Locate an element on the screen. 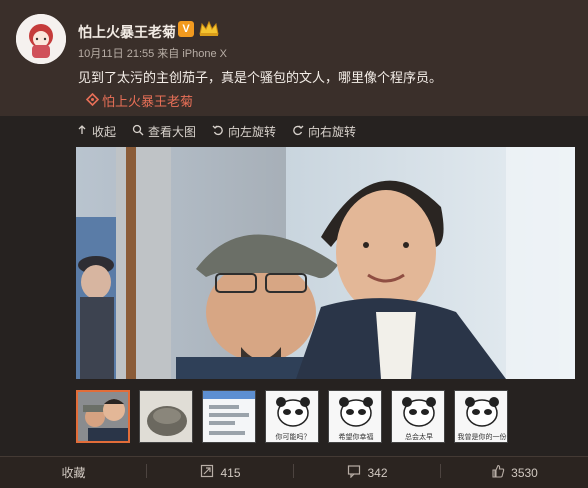 Image resolution: width=588 pixels, height=488 pixels. mention-link: 怕上火暴王老菊 is located at coordinates (139, 100).